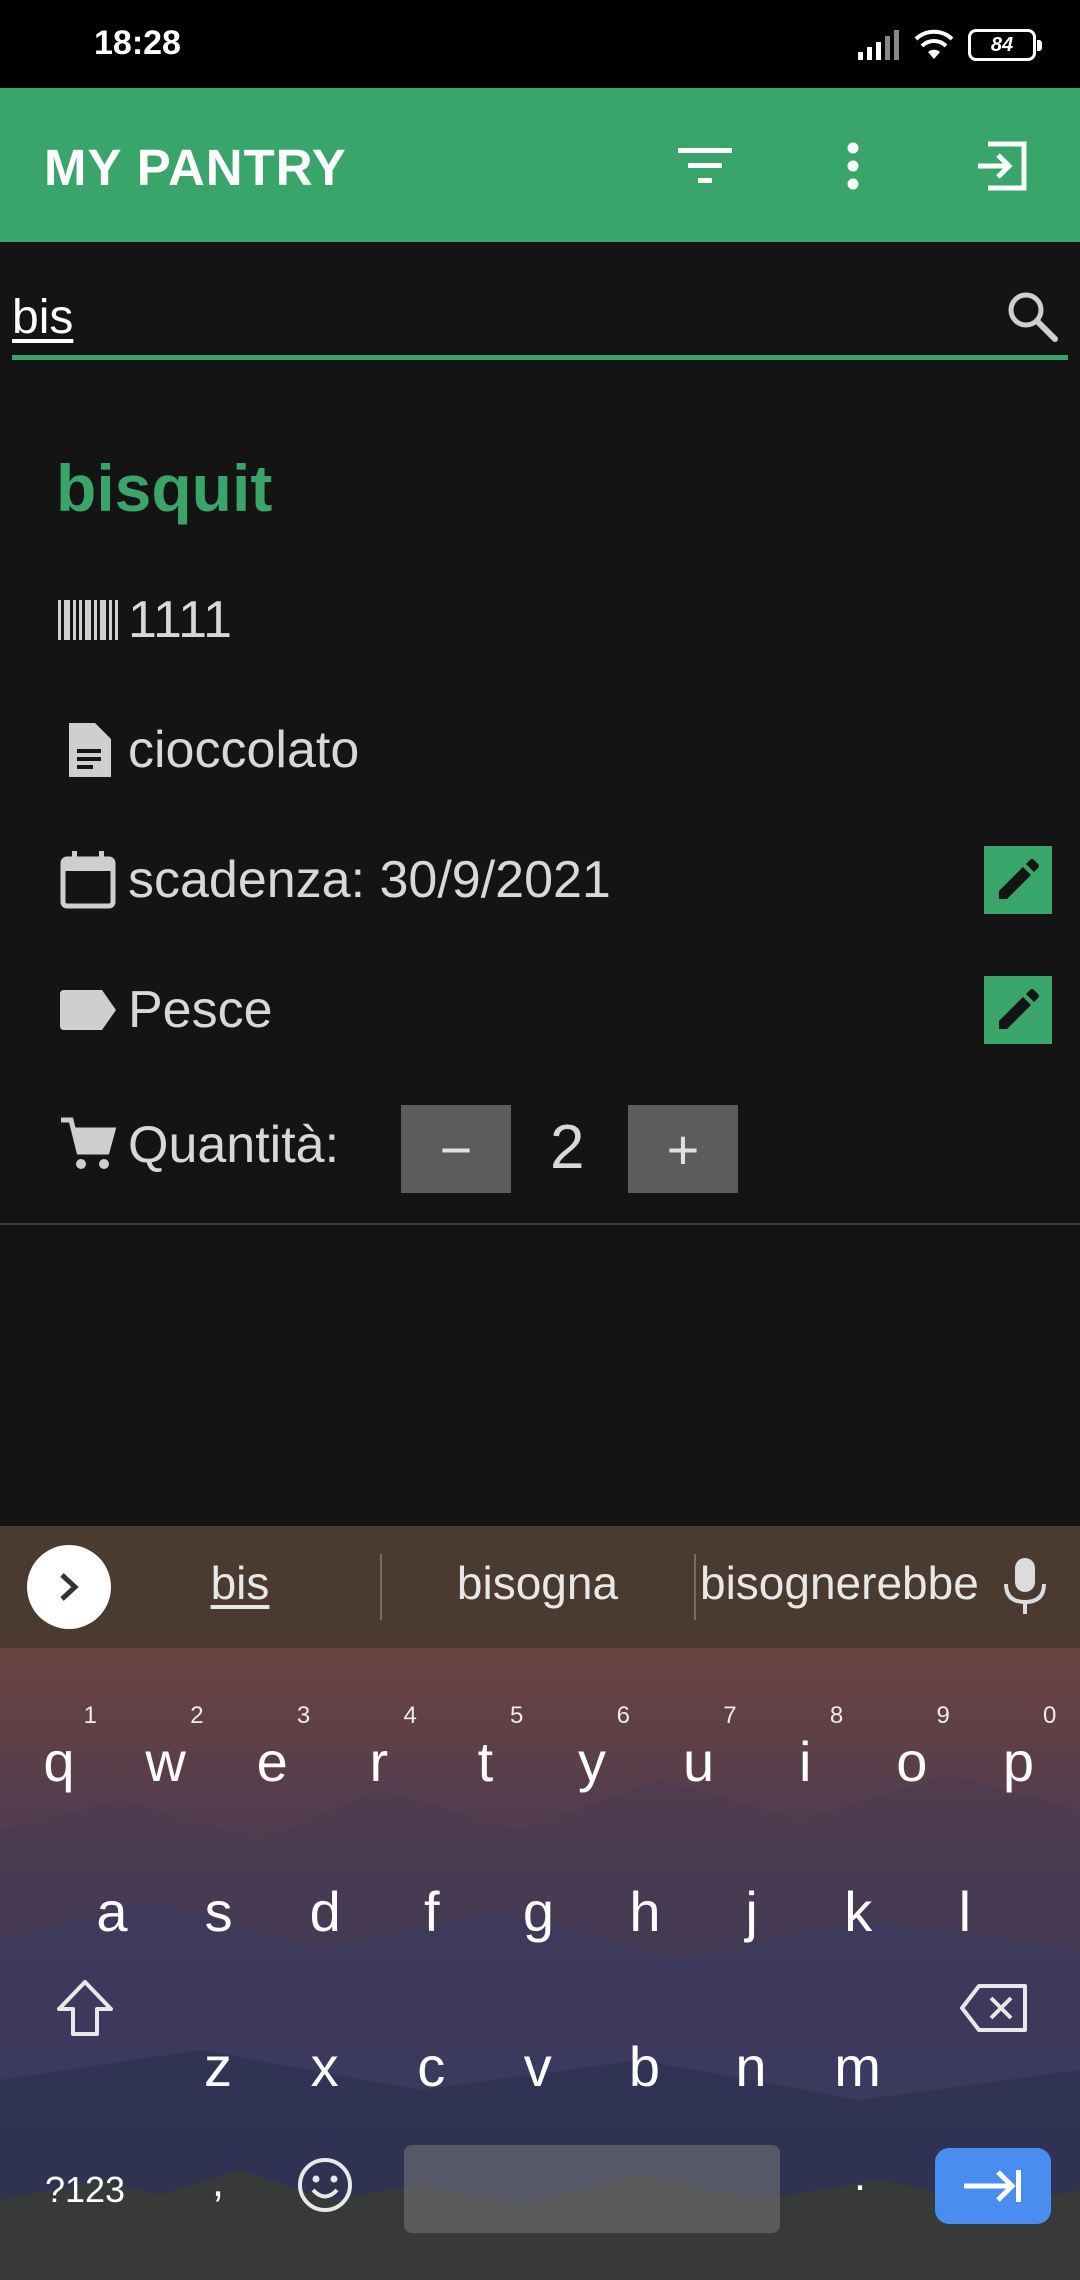 The width and height of the screenshot is (1080, 2280). What do you see at coordinates (88, 1010) in the screenshot?
I see `label-icon` at bounding box center [88, 1010].